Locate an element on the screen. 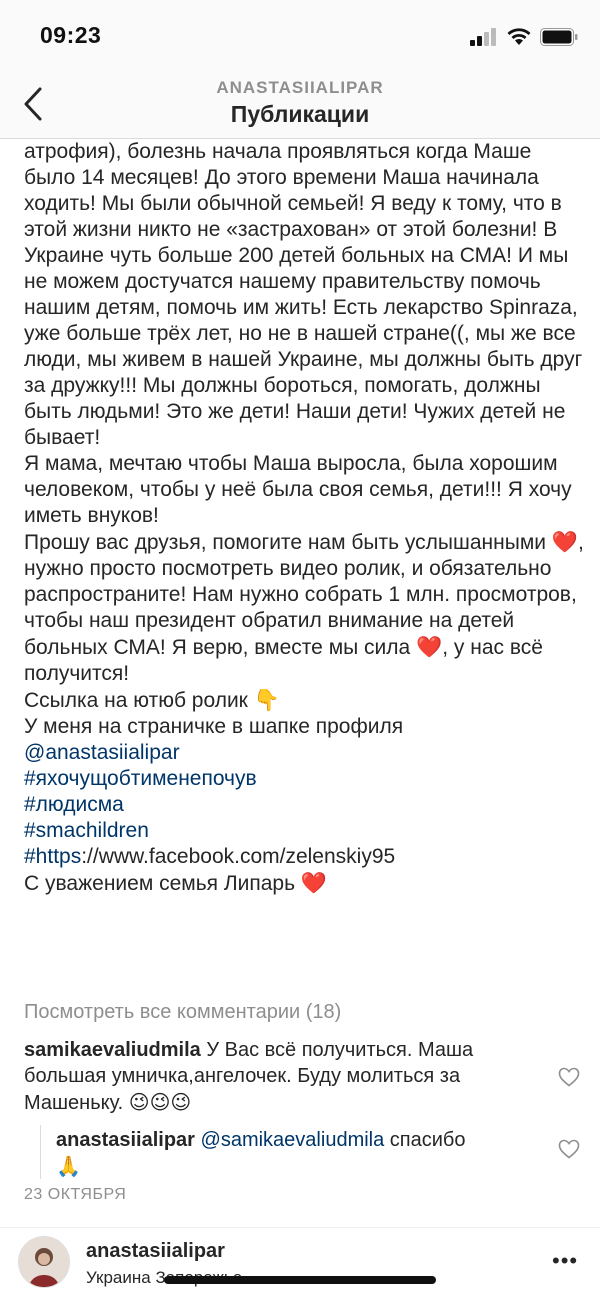 The width and height of the screenshot is (600, 1298). wink-emoji: 😉😉😉 is located at coordinates (160, 1102).